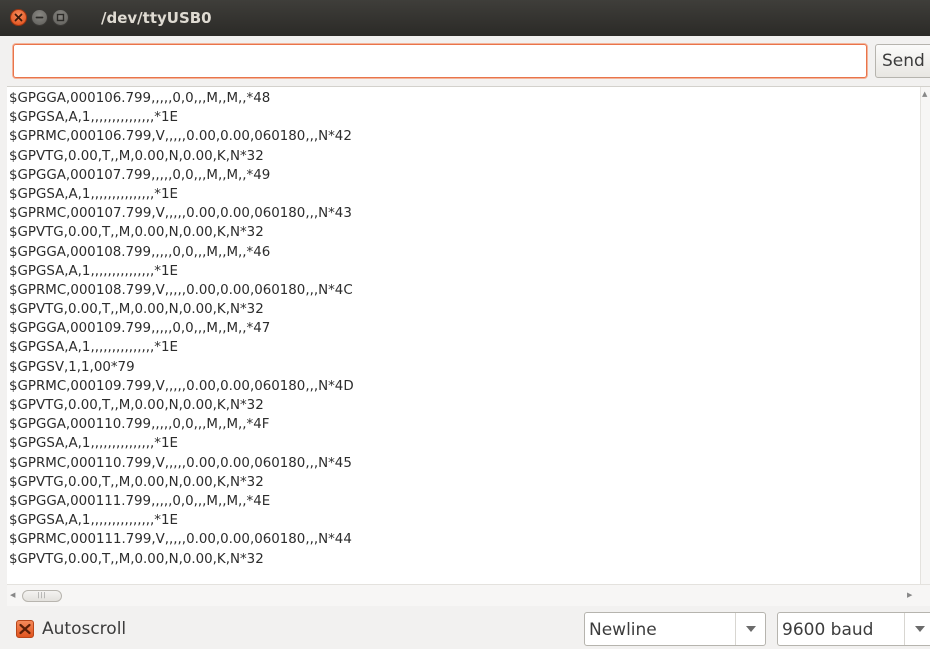 Image resolution: width=930 pixels, height=649 pixels. I want to click on horizontal-scrollbar: ◀ ||| ▶, so click(468, 595).